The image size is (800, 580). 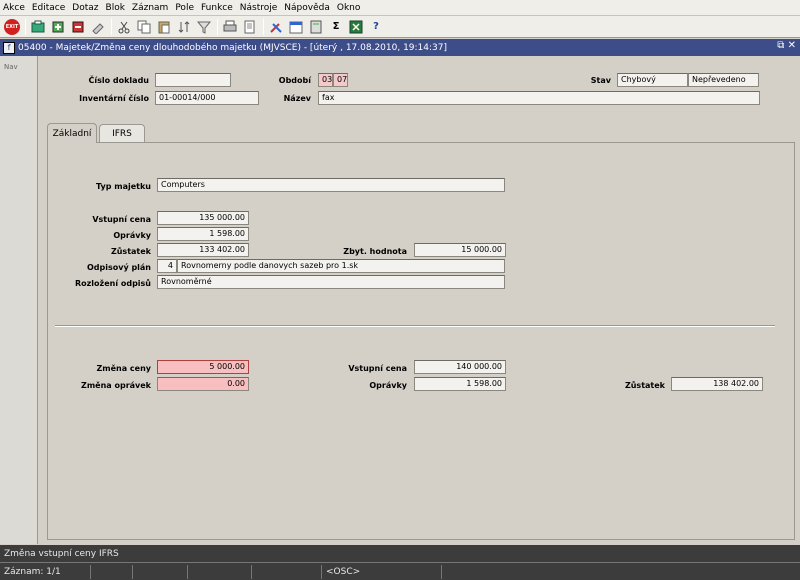 What do you see at coordinates (38, 27) in the screenshot?
I see `save-icon` at bounding box center [38, 27].